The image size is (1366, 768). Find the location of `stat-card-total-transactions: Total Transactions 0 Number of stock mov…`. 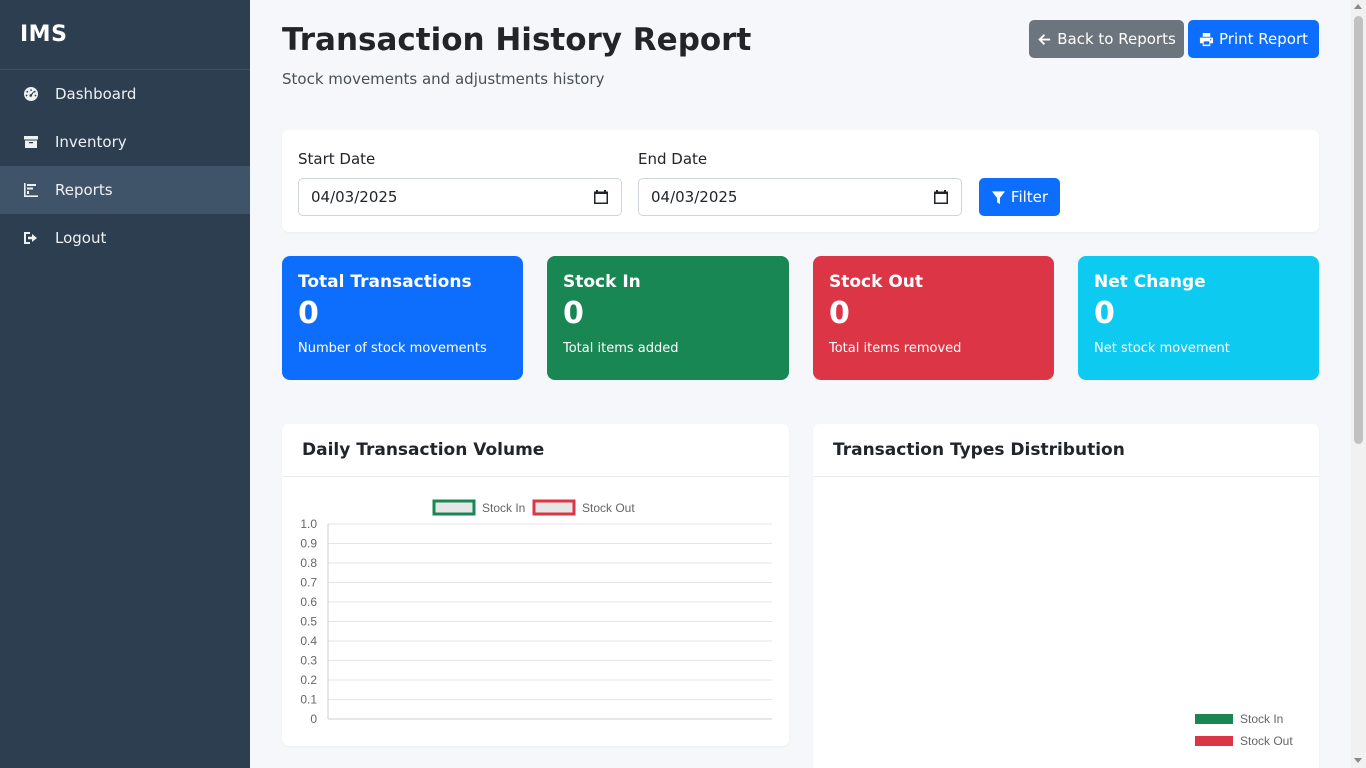

stat-card-total-transactions: Total Transactions 0 Number of stock mov… is located at coordinates (402, 318).